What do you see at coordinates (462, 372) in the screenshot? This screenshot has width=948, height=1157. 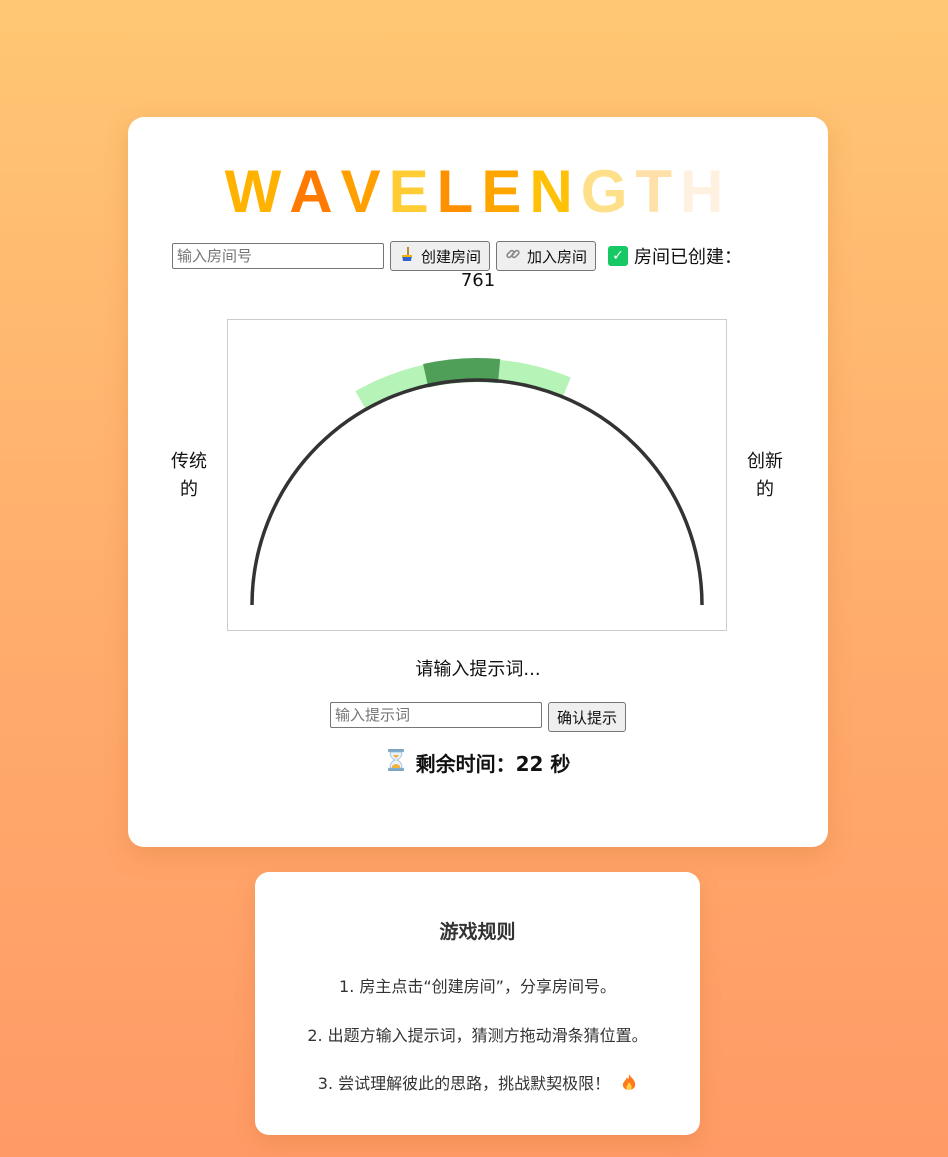 I see `target-zone-bullseye` at bounding box center [462, 372].